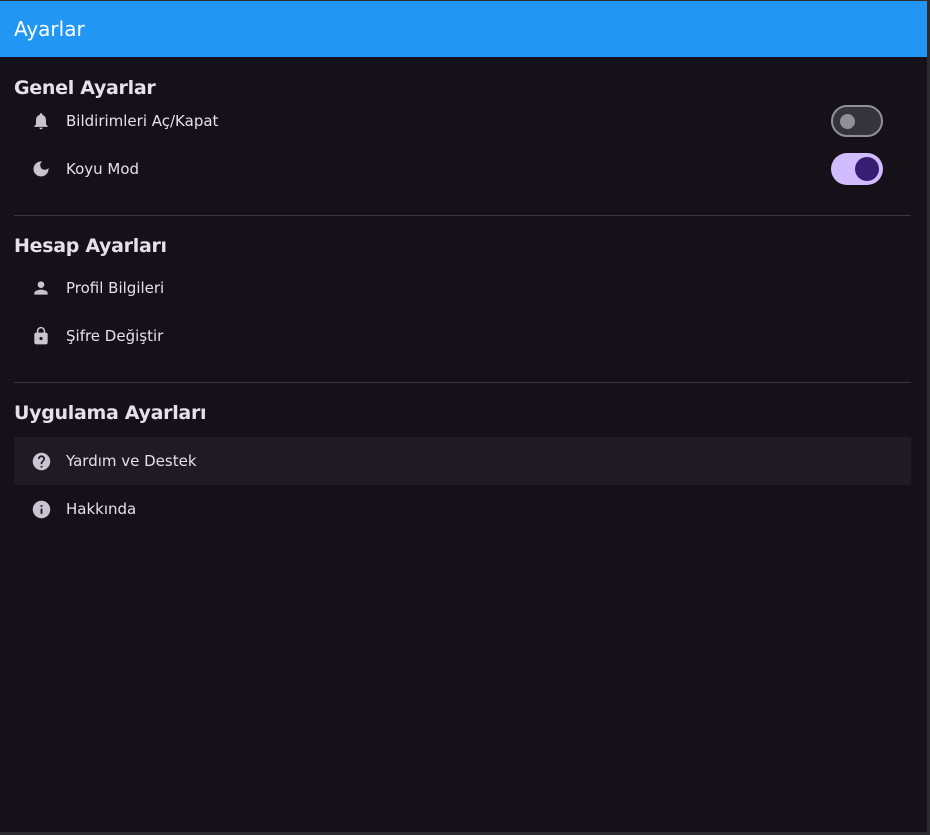 The image size is (930, 835). I want to click on app-bar-title: Ayarlar, so click(49, 29).